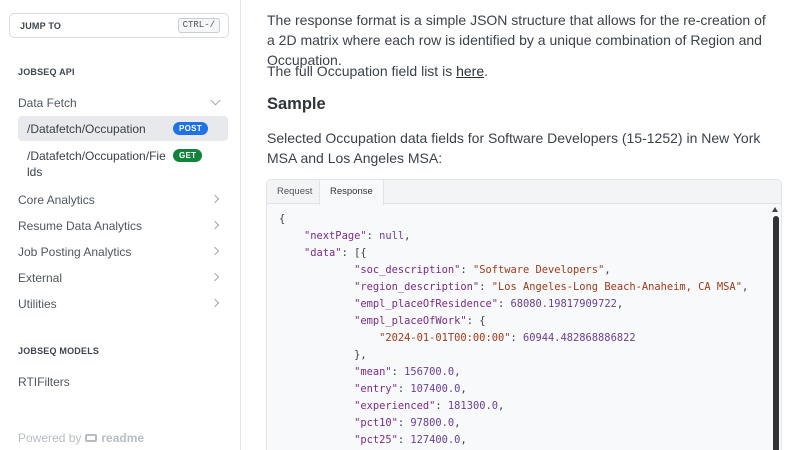 The height and width of the screenshot is (450, 800). Describe the element at coordinates (410, 440) in the screenshot. I see `code-line: "pct25": 127400.0,` at that location.